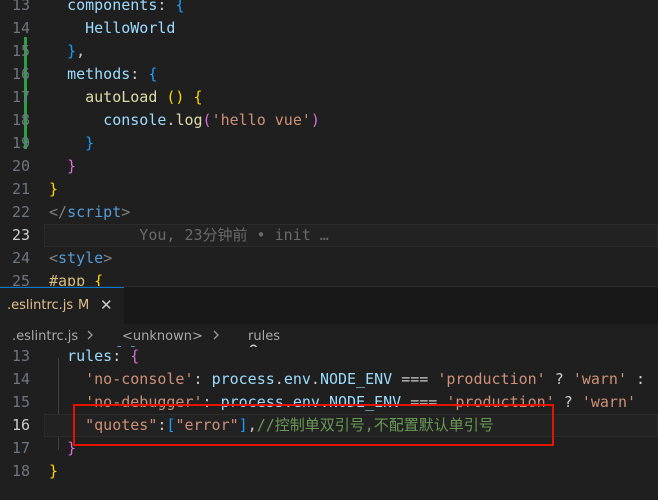 This screenshot has height=500, width=658. I want to click on code-line: 22 </script>, so click(329, 212).